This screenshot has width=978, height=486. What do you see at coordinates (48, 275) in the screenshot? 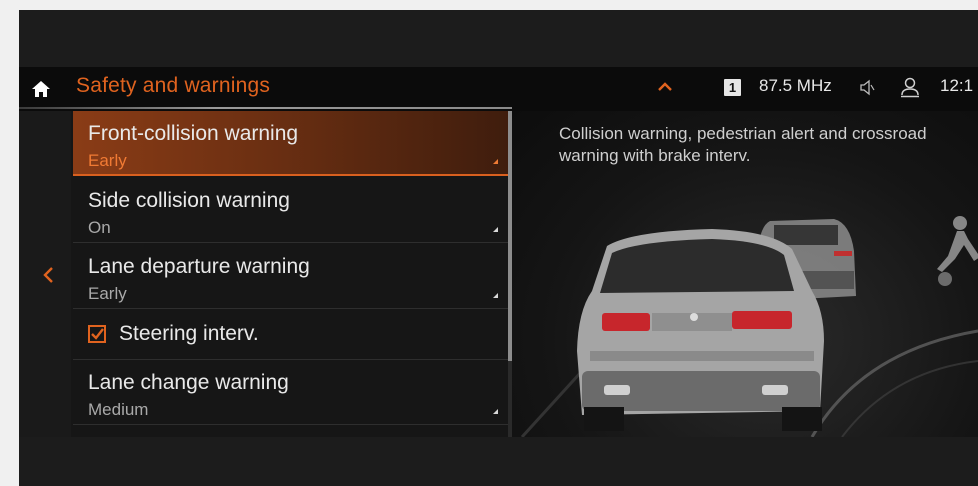
I see `chevron-left-icon` at bounding box center [48, 275].